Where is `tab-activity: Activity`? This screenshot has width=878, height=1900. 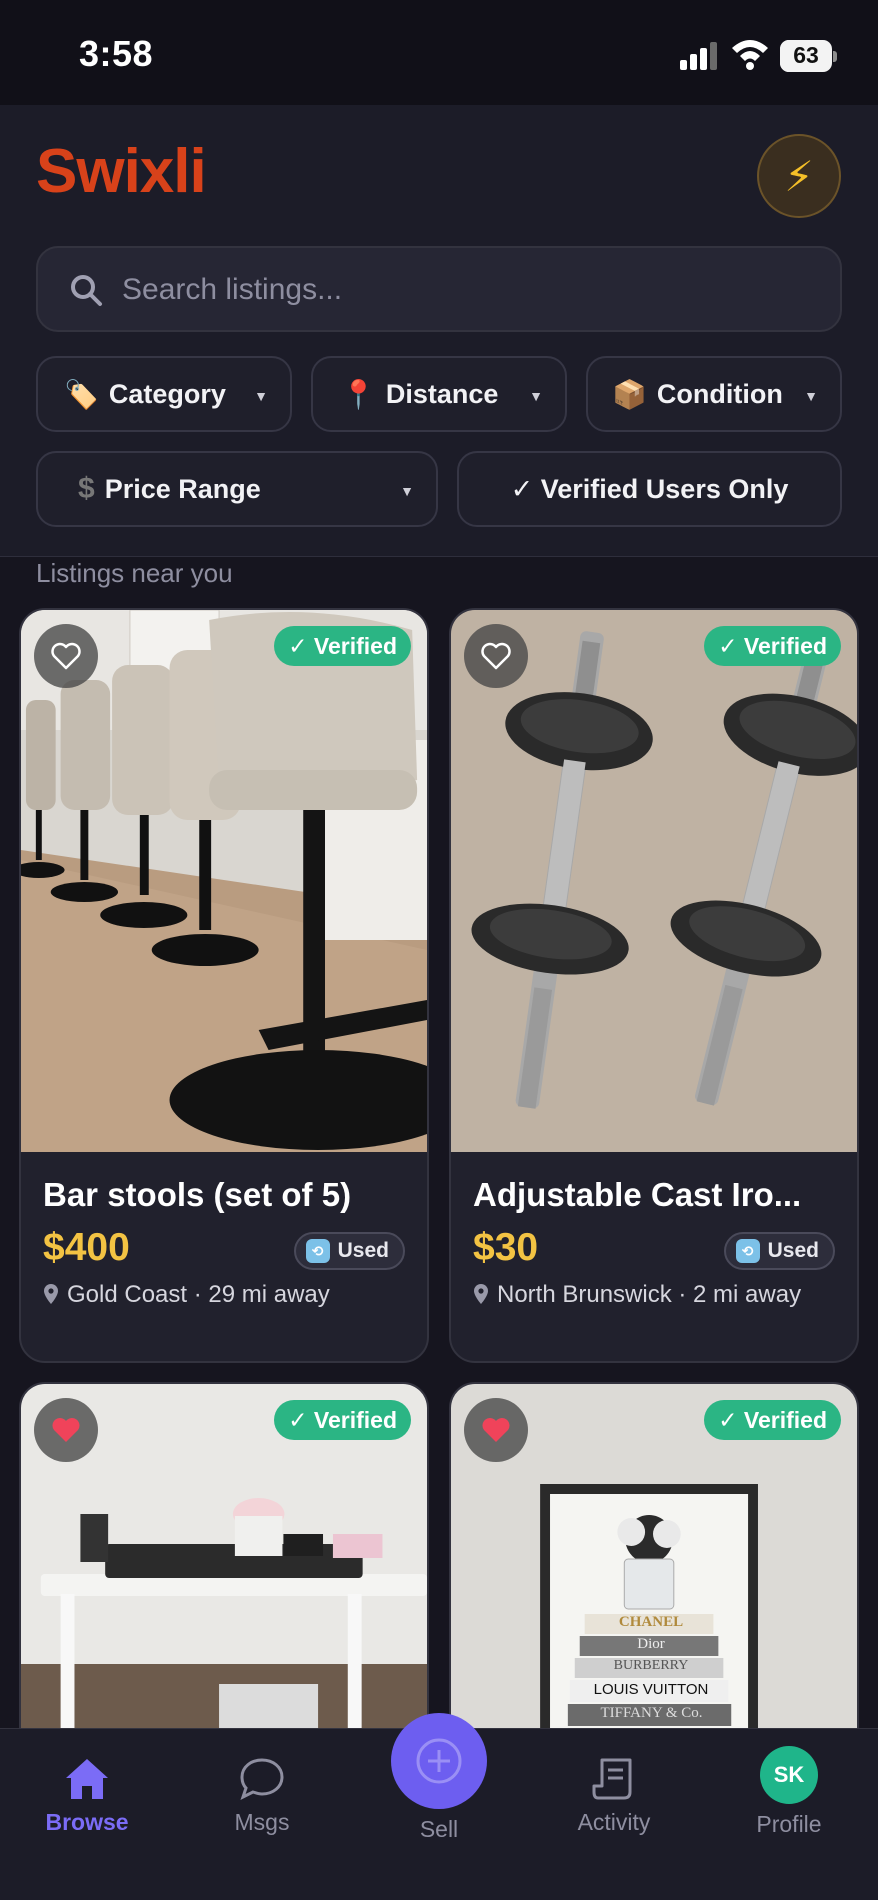 tab-activity: Activity is located at coordinates (614, 1794).